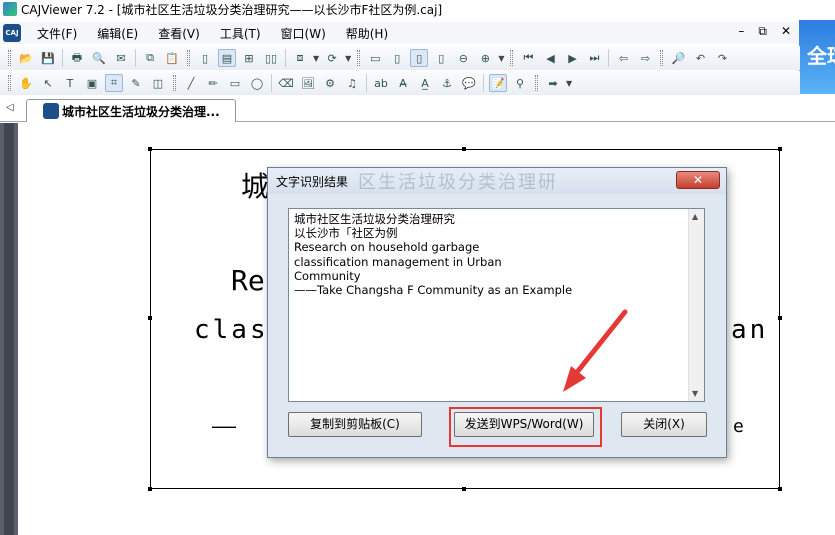 Image resolution: width=835 pixels, height=535 pixels. Describe the element at coordinates (498, 83) in the screenshot. I see `annotate-icon: 📝` at that location.